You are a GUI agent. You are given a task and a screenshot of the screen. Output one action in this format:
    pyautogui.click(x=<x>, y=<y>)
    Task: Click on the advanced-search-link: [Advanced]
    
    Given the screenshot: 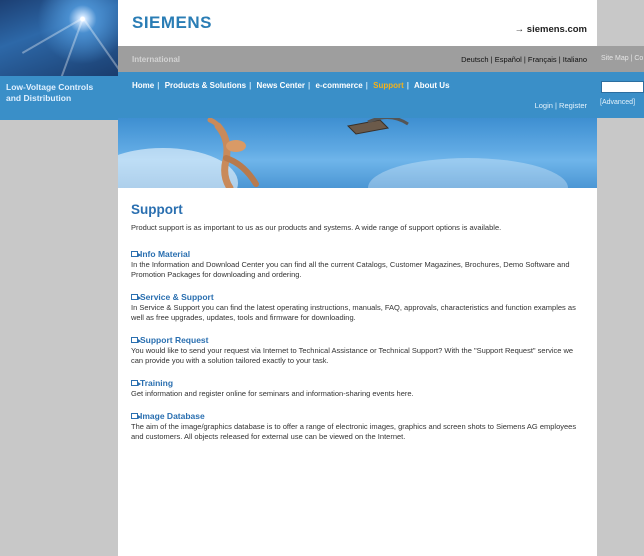 What is the action you would take?
    pyautogui.click(x=617, y=102)
    